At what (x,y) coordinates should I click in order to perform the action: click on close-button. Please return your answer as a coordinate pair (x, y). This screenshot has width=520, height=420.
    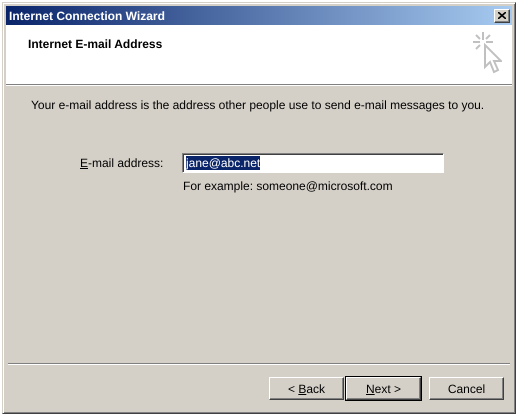
    Looking at the image, I should click on (502, 15).